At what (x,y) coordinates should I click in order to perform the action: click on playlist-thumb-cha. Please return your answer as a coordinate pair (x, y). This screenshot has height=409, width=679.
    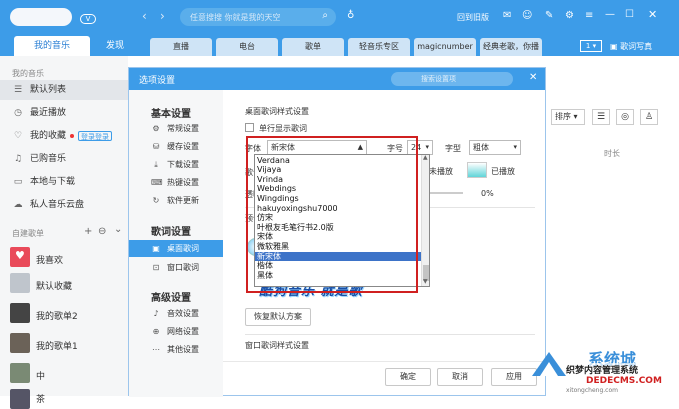
    Looking at the image, I should click on (20, 399).